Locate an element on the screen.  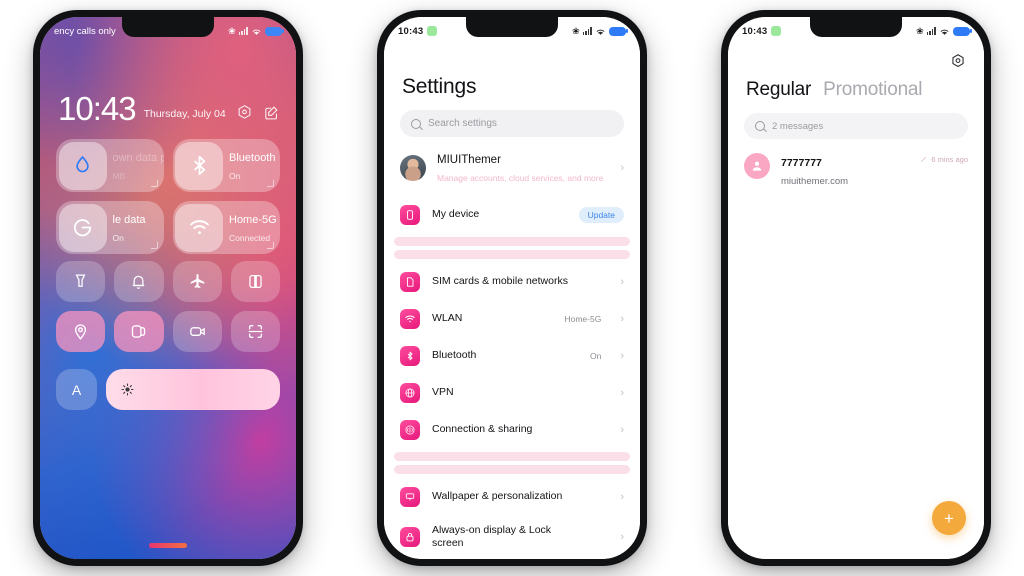
screenshot-icon is located at coordinates (139, 331).